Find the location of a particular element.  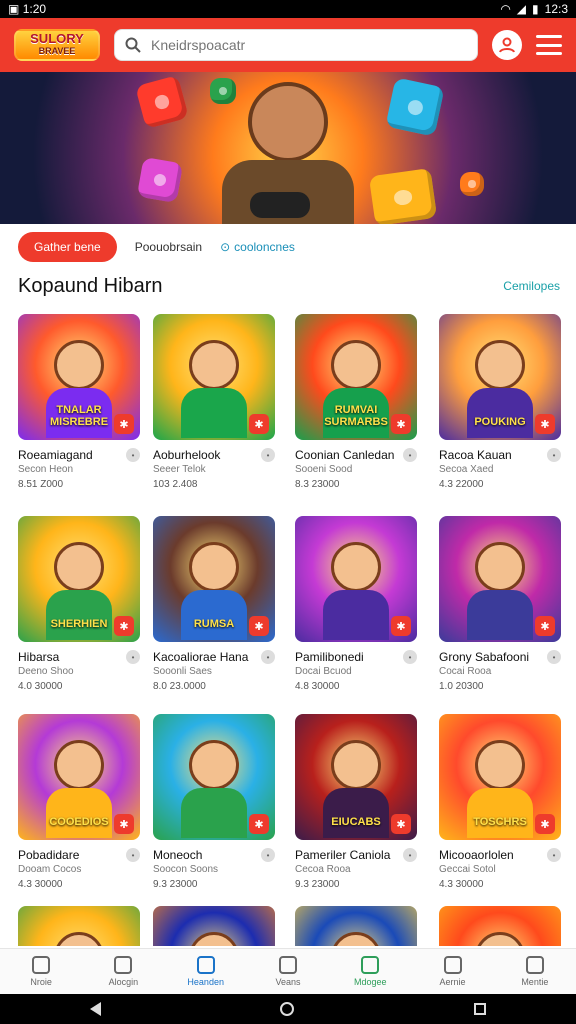

game-card: COOEDIOS ✱ Pobadidare • Dooam Cocos 4.3 30000 is located at coordinates (79, 804).